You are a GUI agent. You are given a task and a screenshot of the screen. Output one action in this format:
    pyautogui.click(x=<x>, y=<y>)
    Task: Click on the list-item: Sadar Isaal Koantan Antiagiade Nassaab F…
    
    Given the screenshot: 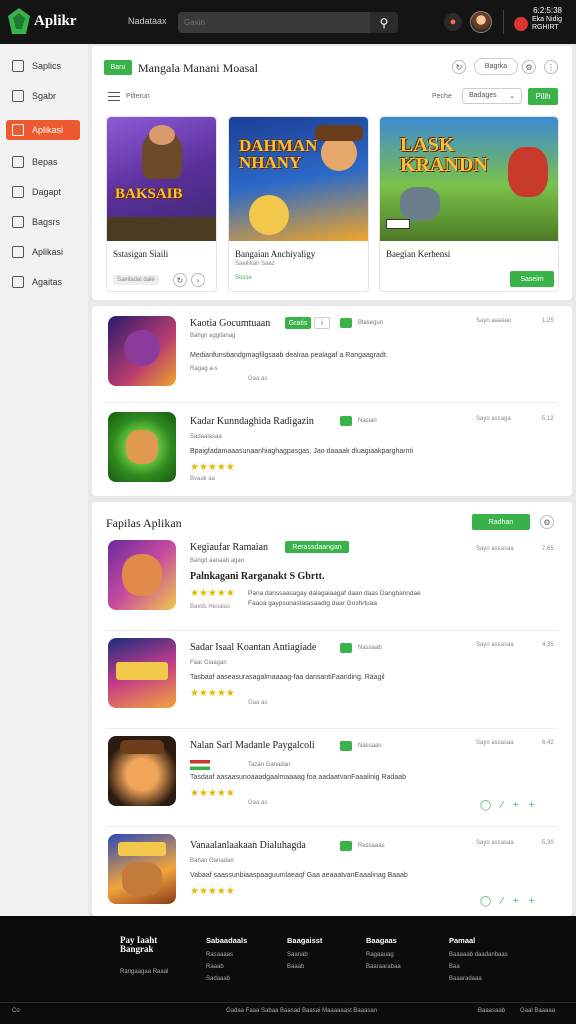 What is the action you would take?
    pyautogui.click(x=332, y=683)
    